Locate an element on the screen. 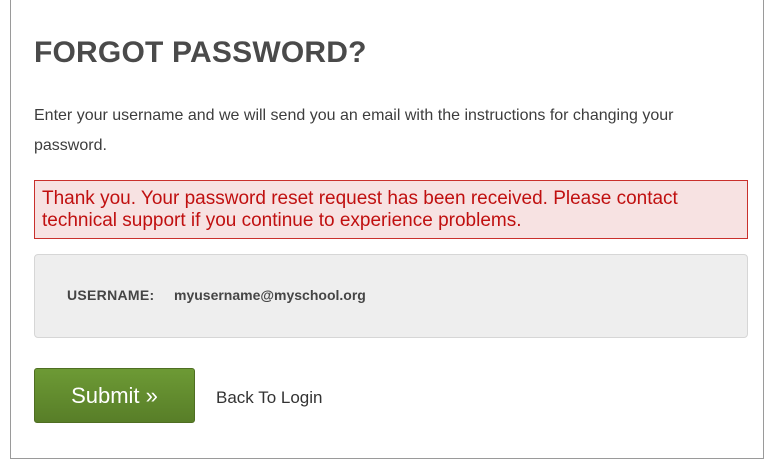  back-to-login-link: Back To Login is located at coordinates (269, 398).